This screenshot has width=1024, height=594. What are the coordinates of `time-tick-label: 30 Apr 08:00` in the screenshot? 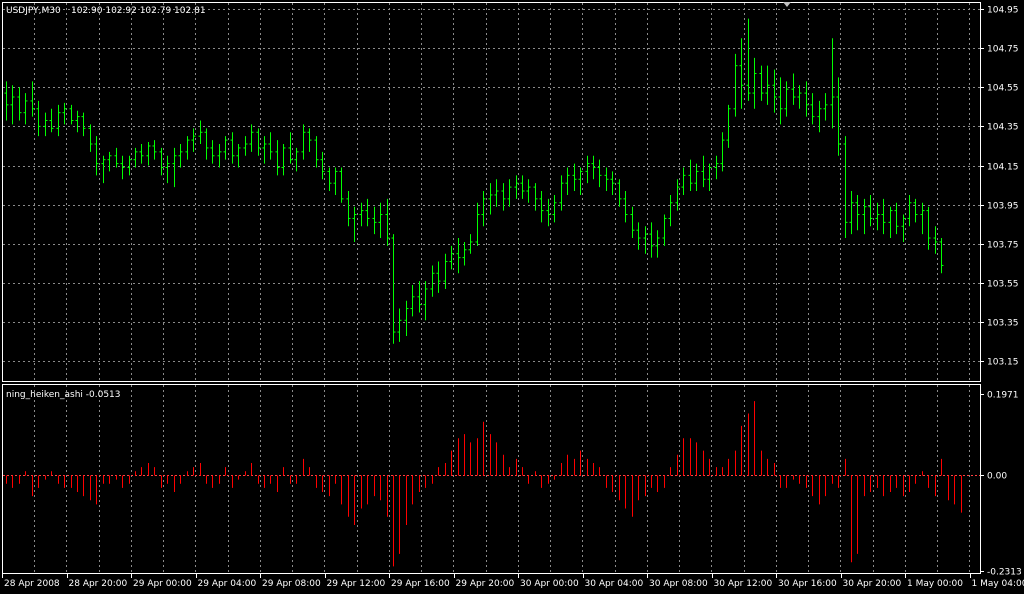 It's located at (678, 584).